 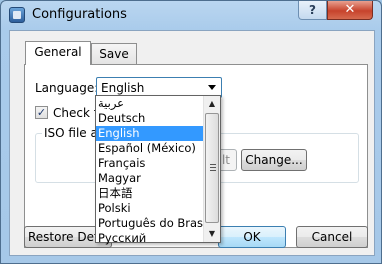 What do you see at coordinates (332, 237) in the screenshot?
I see `cancel-button: Cancel` at bounding box center [332, 237].